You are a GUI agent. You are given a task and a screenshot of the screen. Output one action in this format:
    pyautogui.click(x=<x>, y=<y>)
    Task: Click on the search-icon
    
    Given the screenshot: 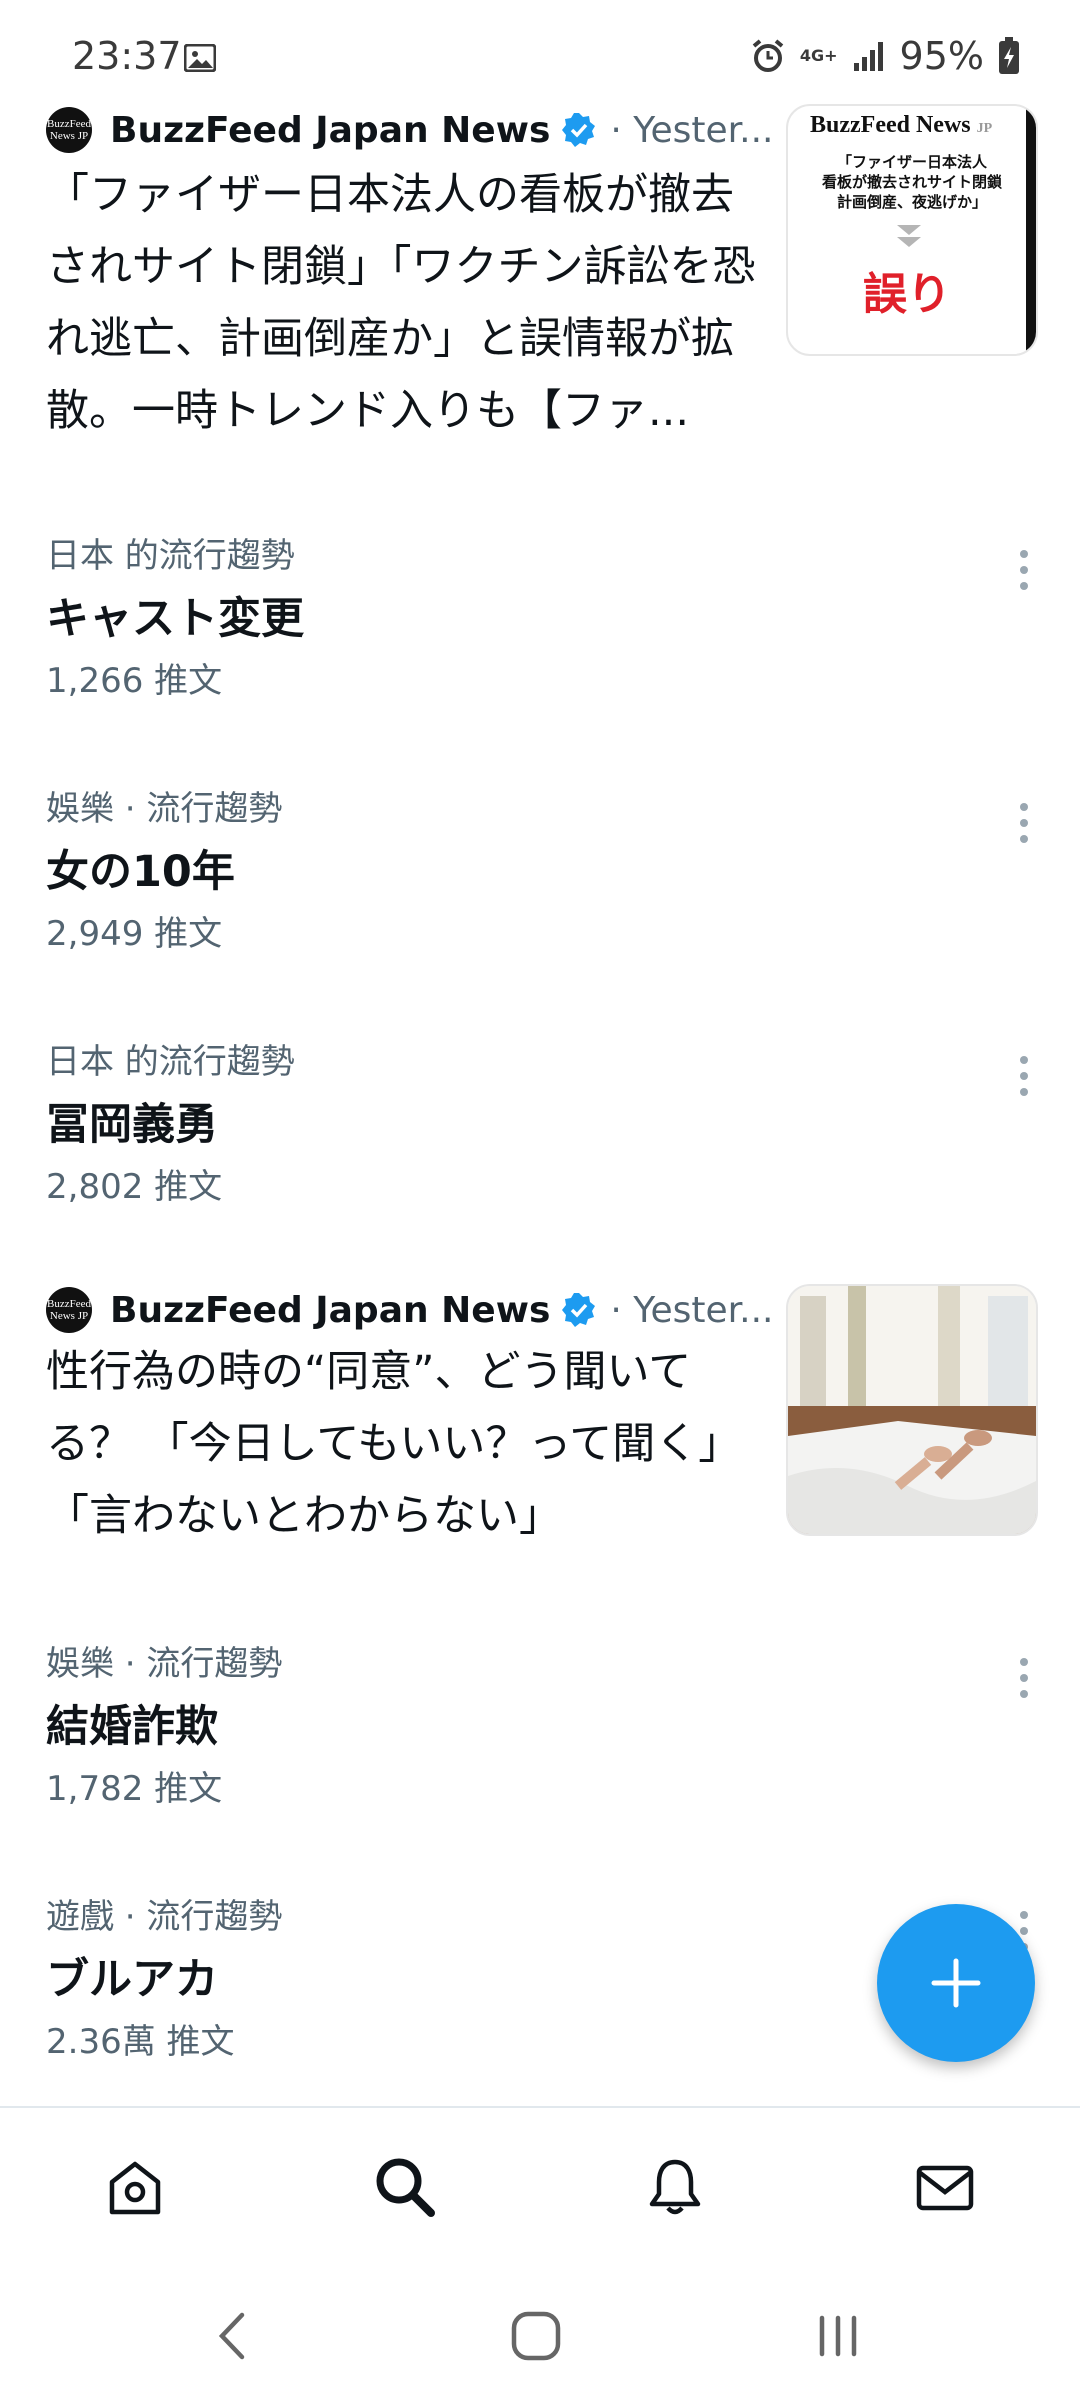 What is the action you would take?
    pyautogui.click(x=405, y=2187)
    